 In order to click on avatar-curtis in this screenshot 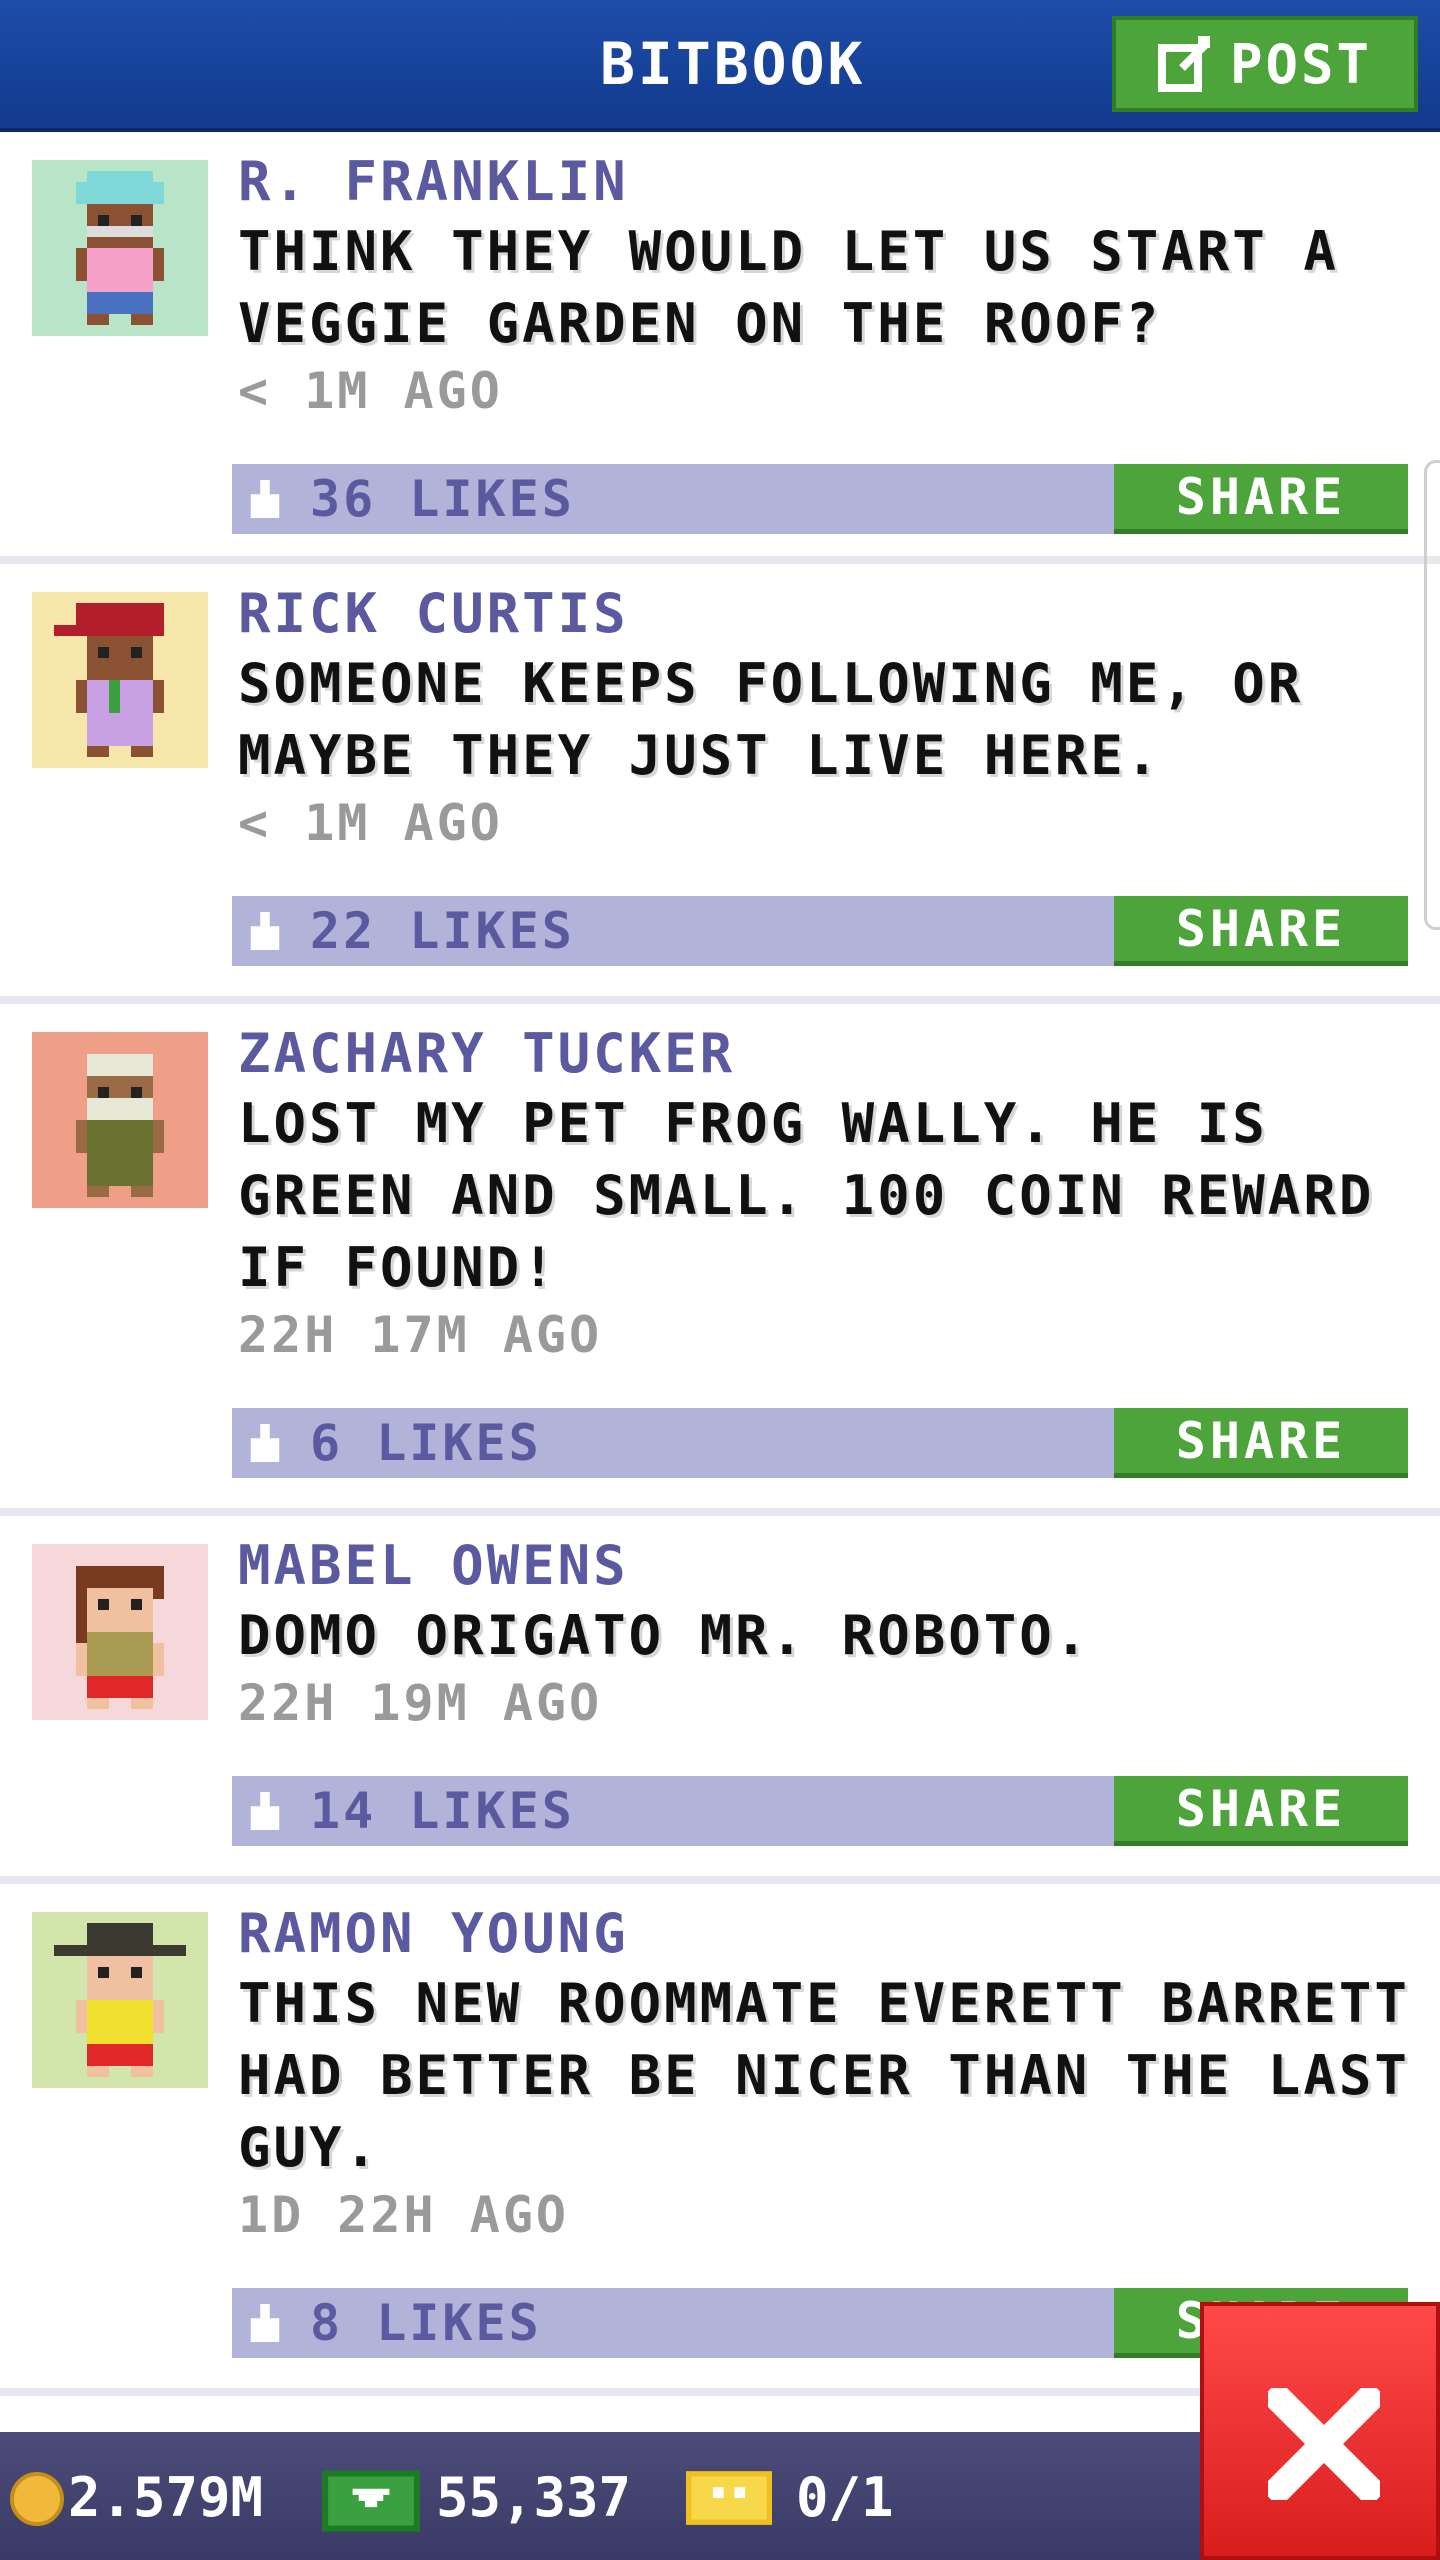, I will do `click(120, 680)`.